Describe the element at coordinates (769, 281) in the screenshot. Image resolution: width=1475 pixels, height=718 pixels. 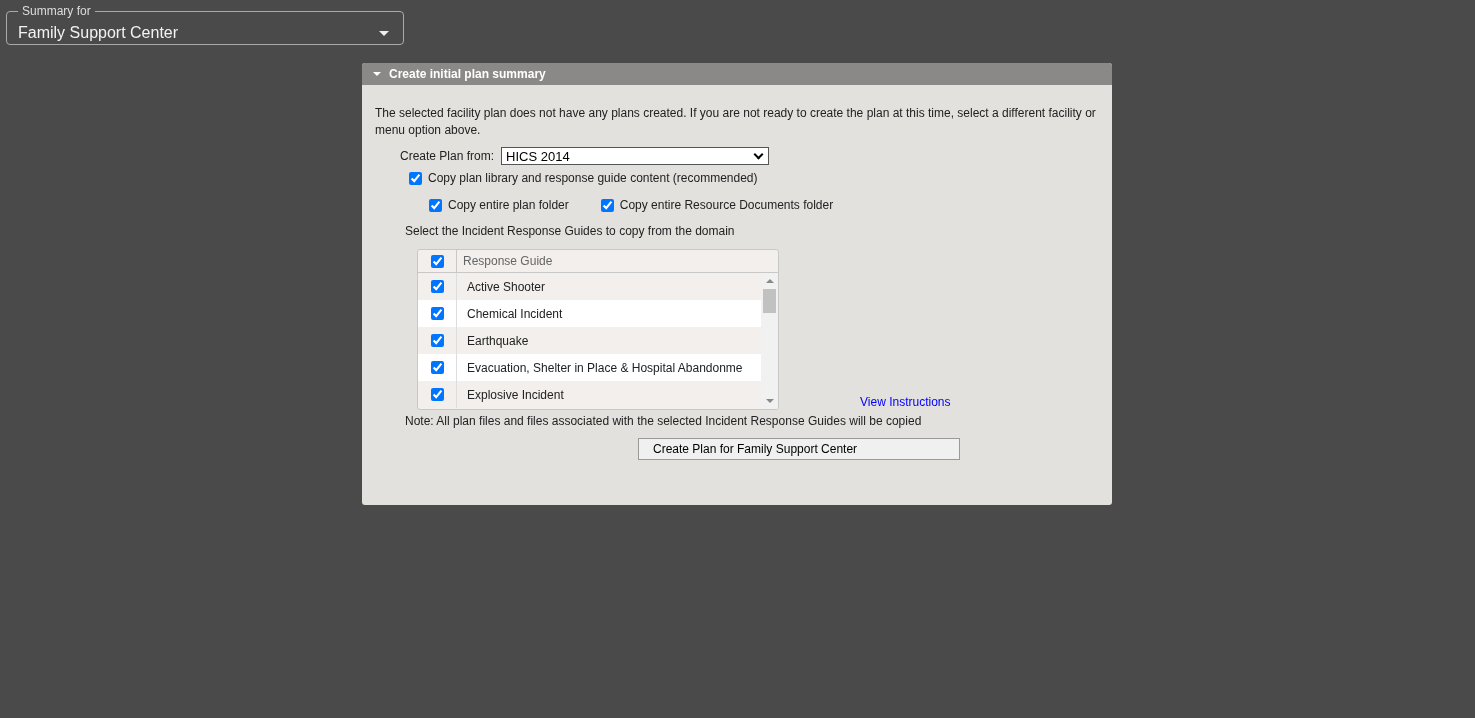
I see `scroll-up-icon` at that location.